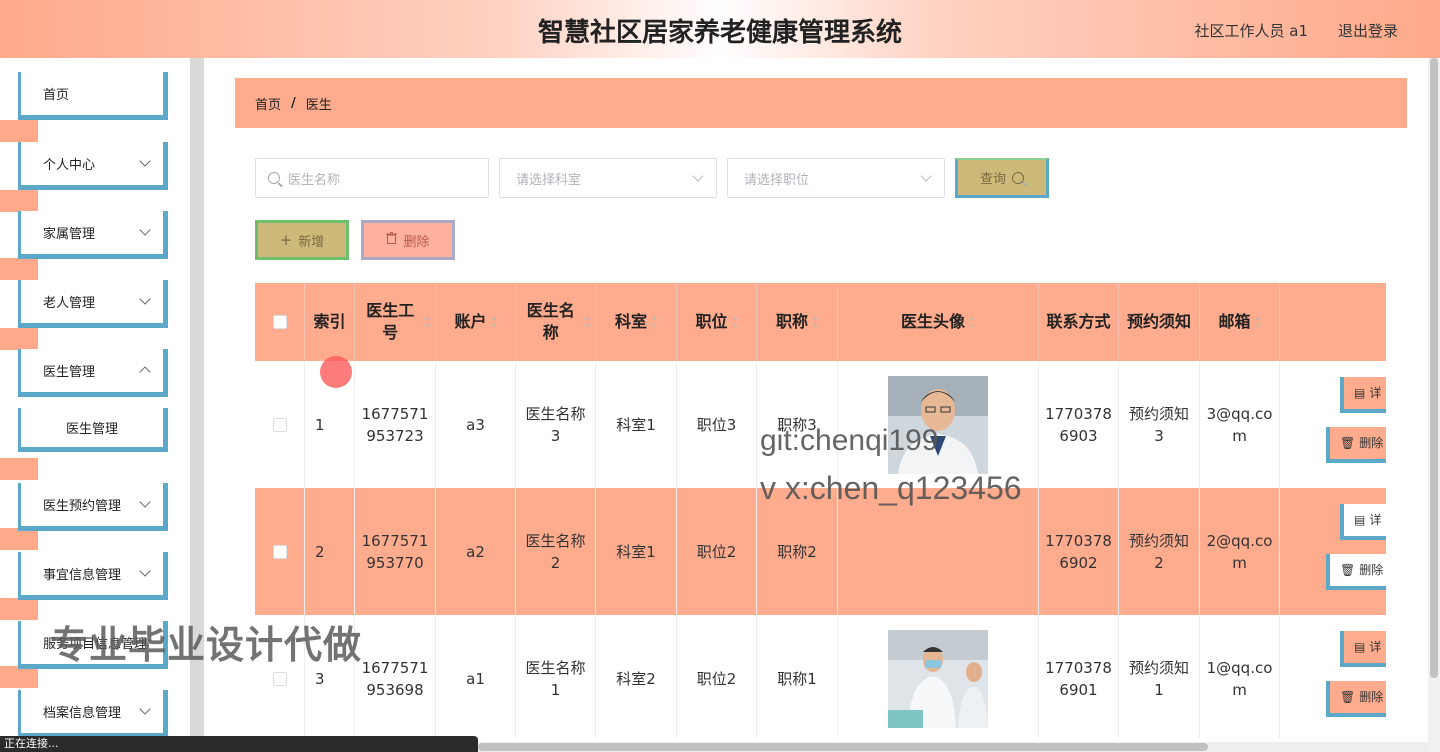 The width and height of the screenshot is (1440, 752). What do you see at coordinates (470, 321) in the screenshot?
I see `header-label: 账户` at bounding box center [470, 321].